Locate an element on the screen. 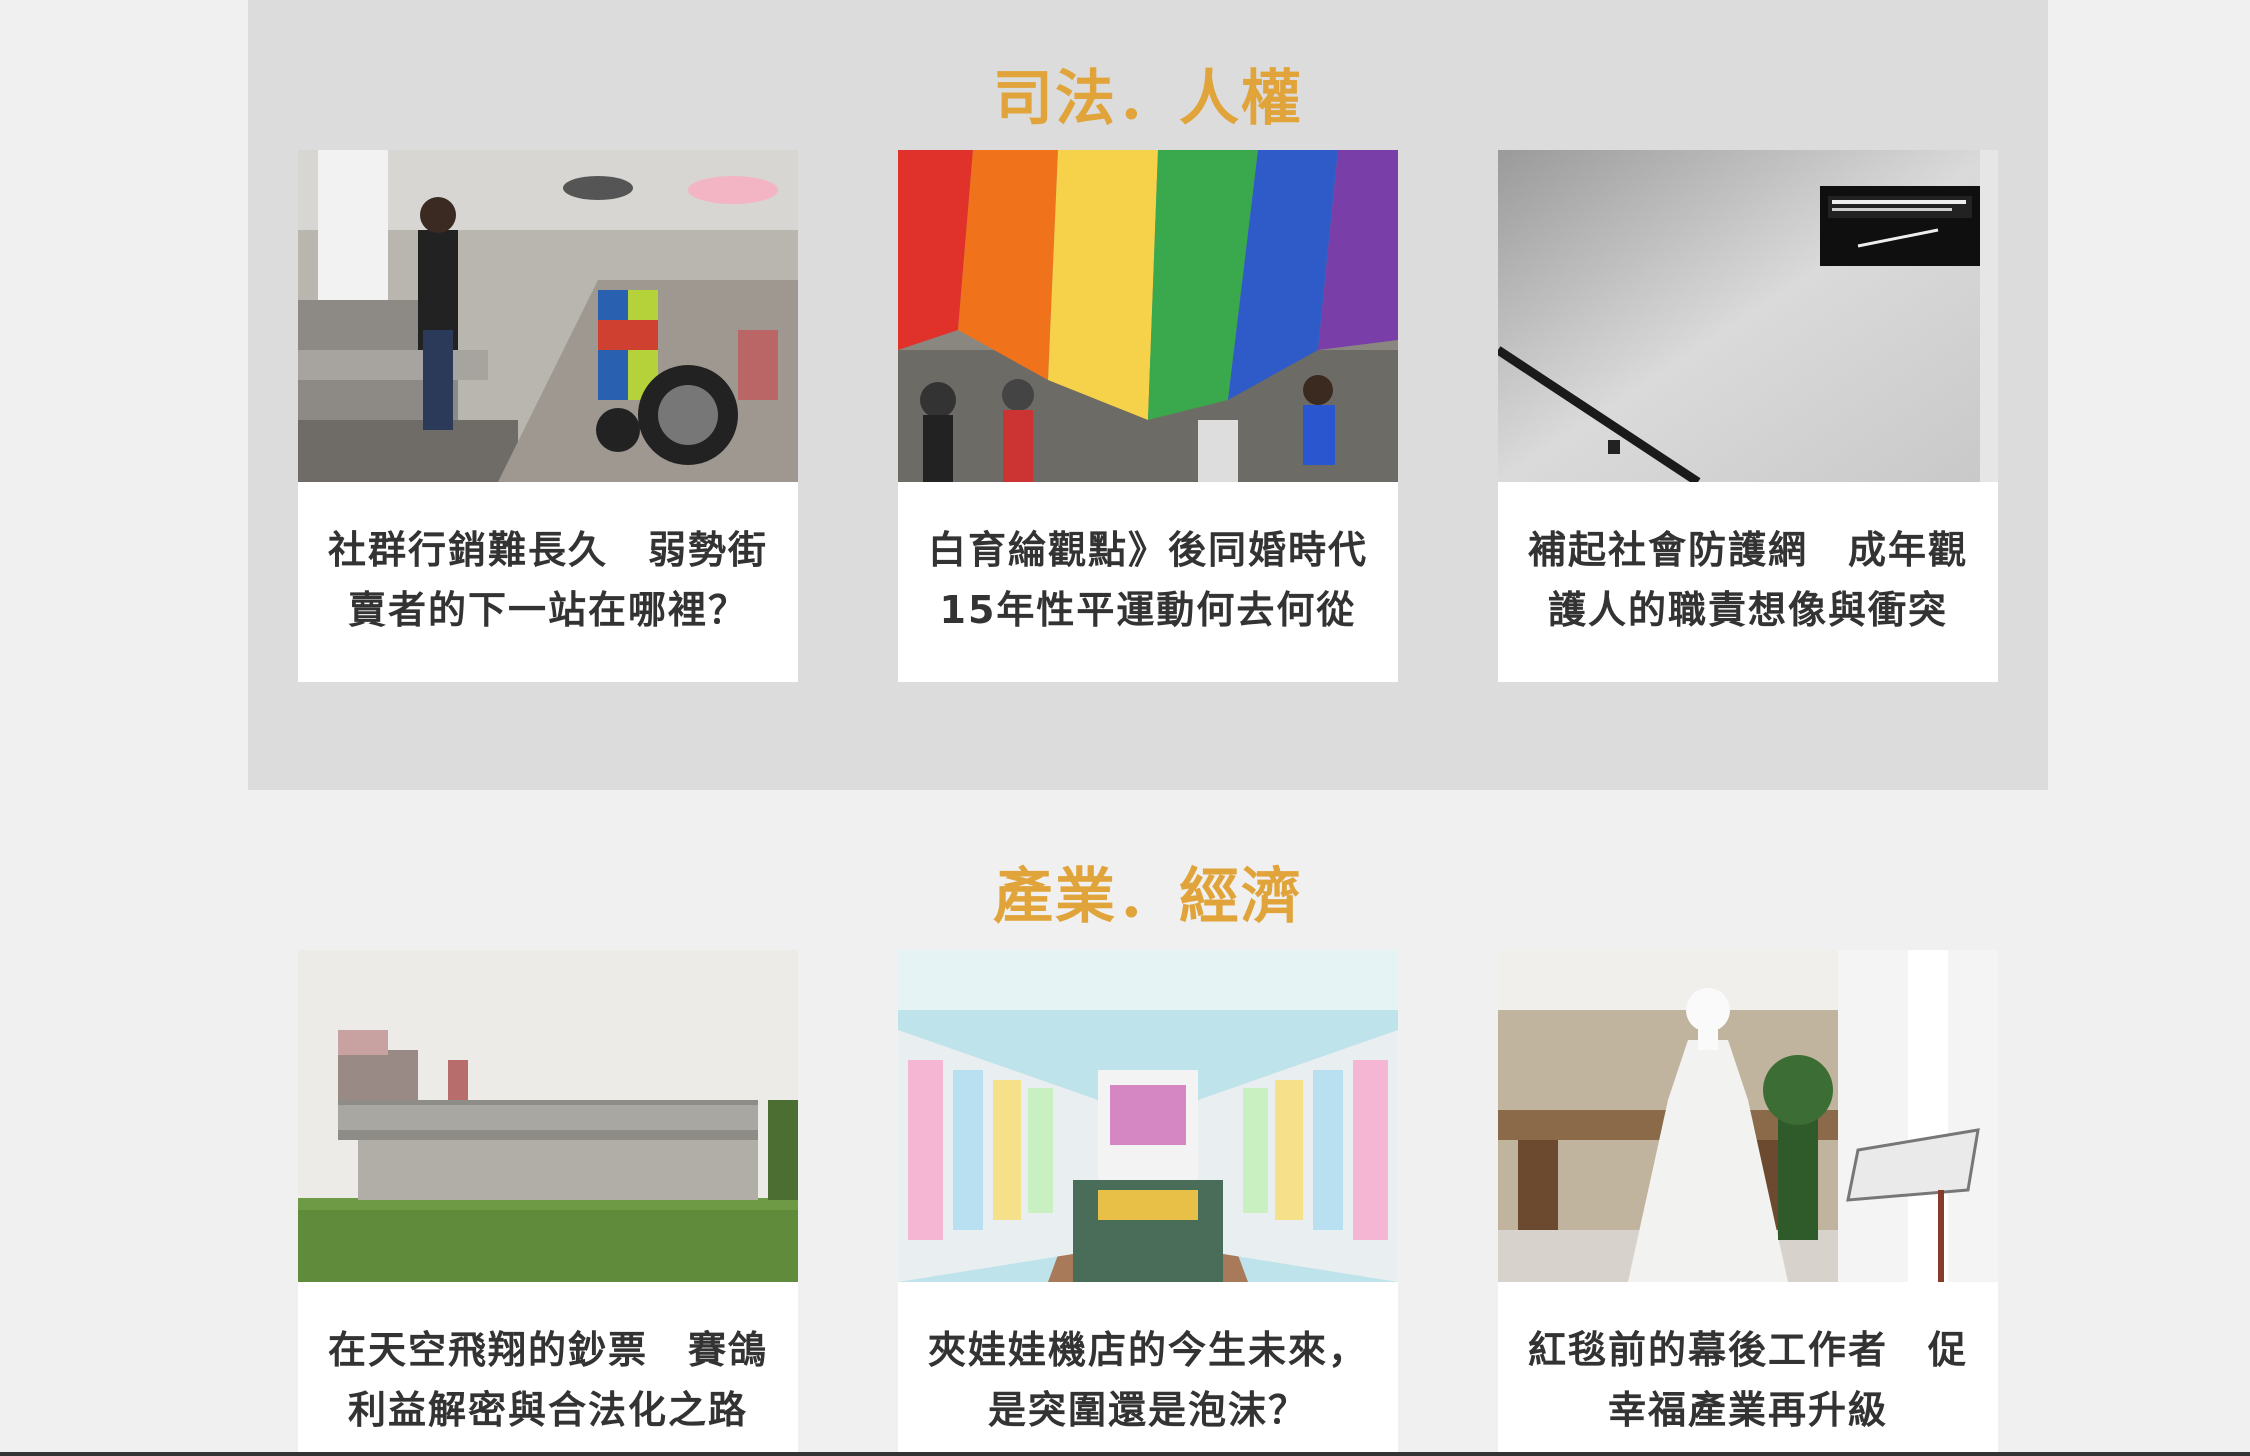  pigeon-loft-rice-field-photo is located at coordinates (548, 1116).